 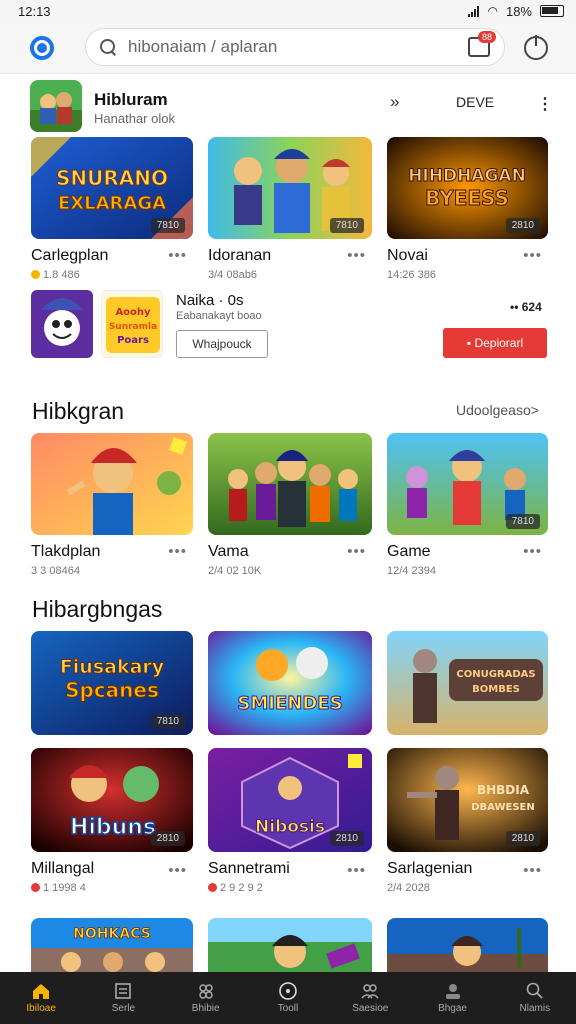 I want to click on art-text: SNURANO, so click(x=112, y=178).